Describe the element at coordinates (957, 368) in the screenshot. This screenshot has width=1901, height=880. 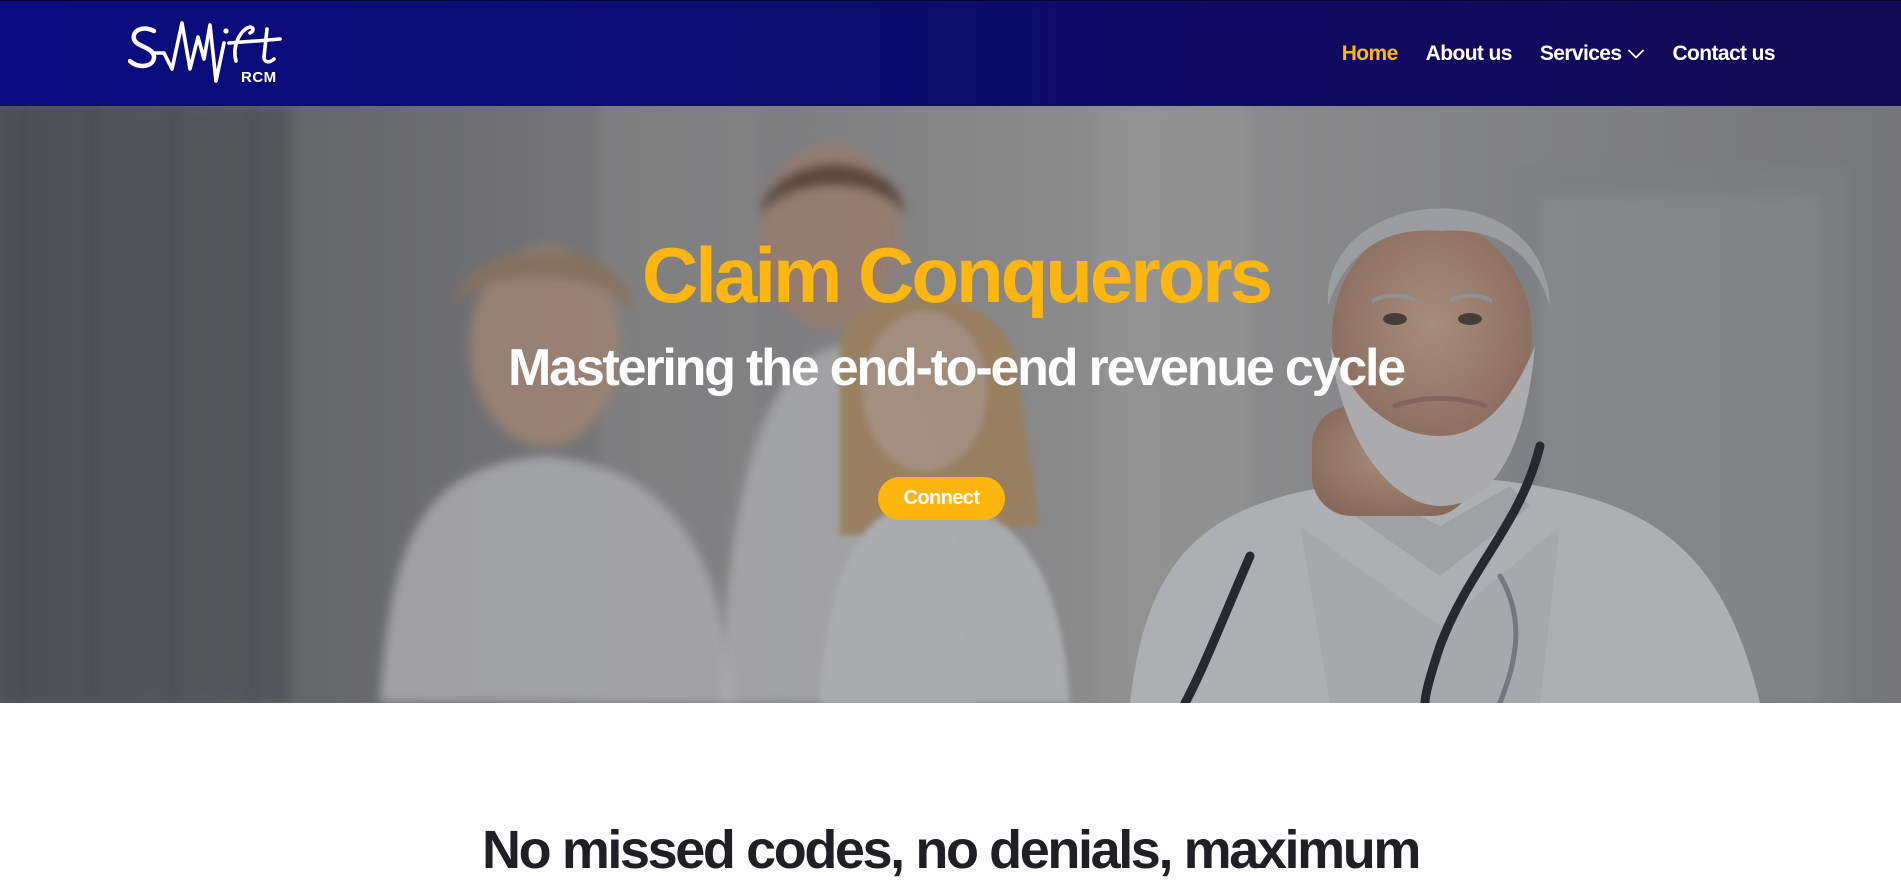
I see `hero-subtitle: Mastering the end-to-end revenue cycle` at that location.